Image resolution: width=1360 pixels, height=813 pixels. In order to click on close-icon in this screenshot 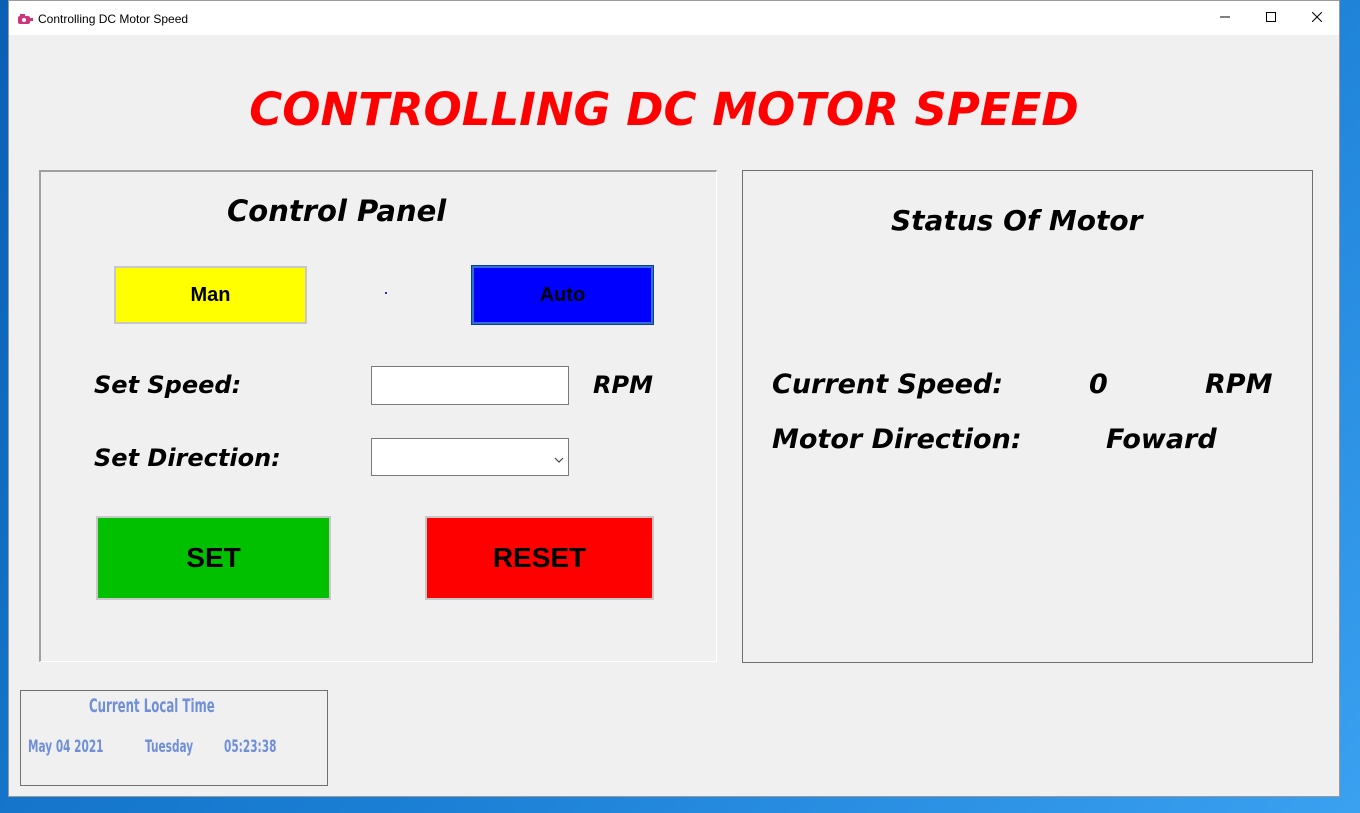, I will do `click(1317, 18)`.